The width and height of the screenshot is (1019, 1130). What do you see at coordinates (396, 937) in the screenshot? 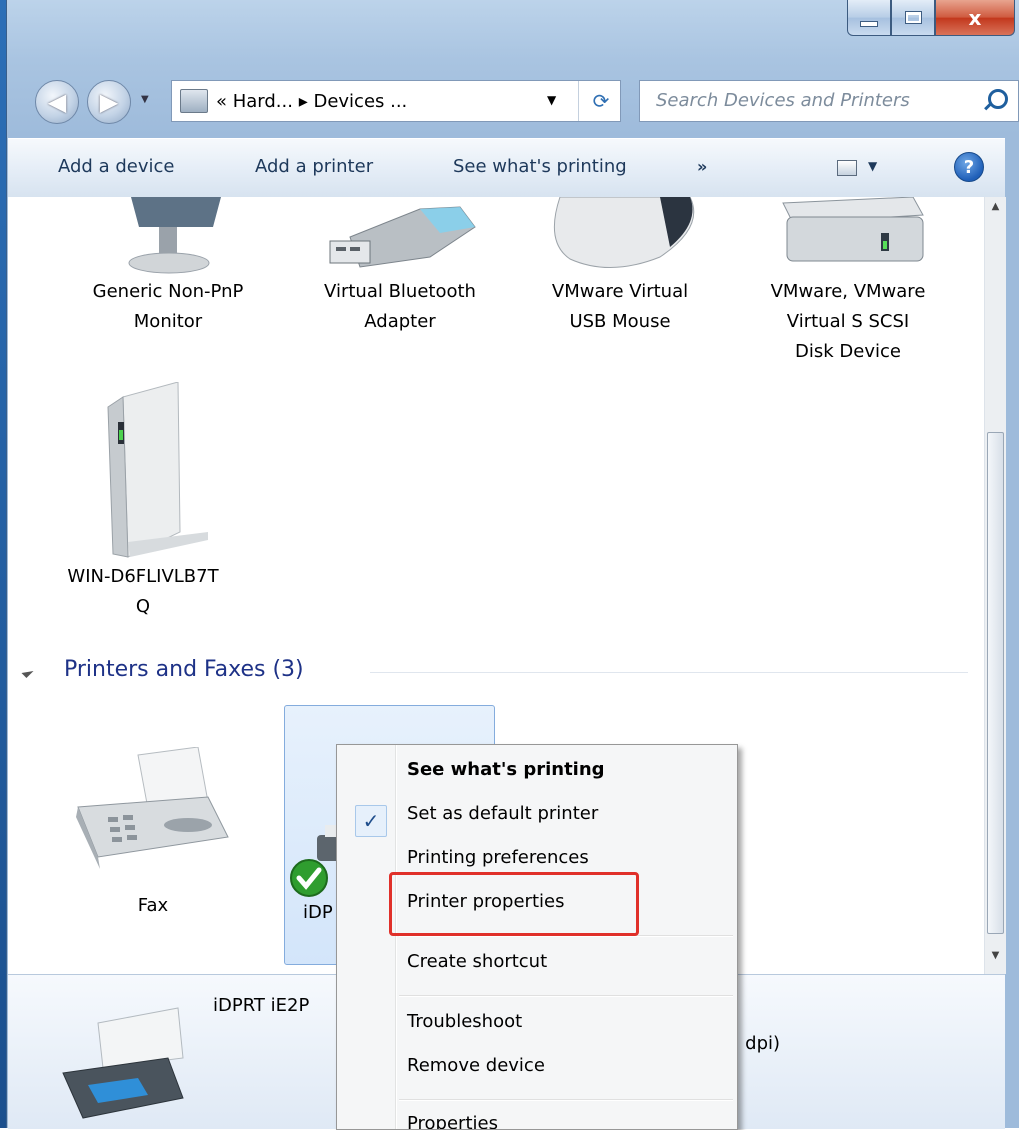
I see `menu-gutter` at bounding box center [396, 937].